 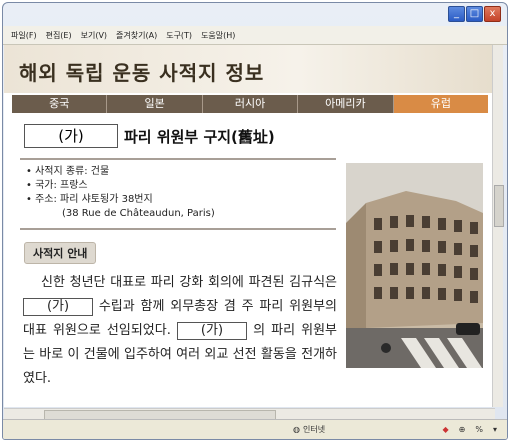 I want to click on window-controls: _ □ x, so click(x=474, y=14).